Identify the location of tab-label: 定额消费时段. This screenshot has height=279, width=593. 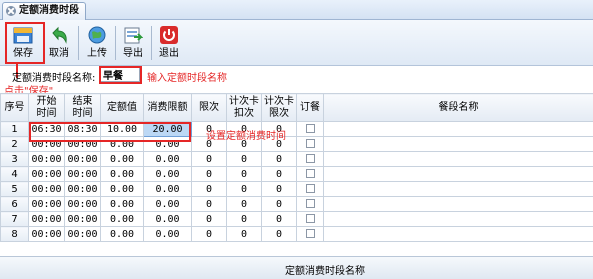
(49, 10).